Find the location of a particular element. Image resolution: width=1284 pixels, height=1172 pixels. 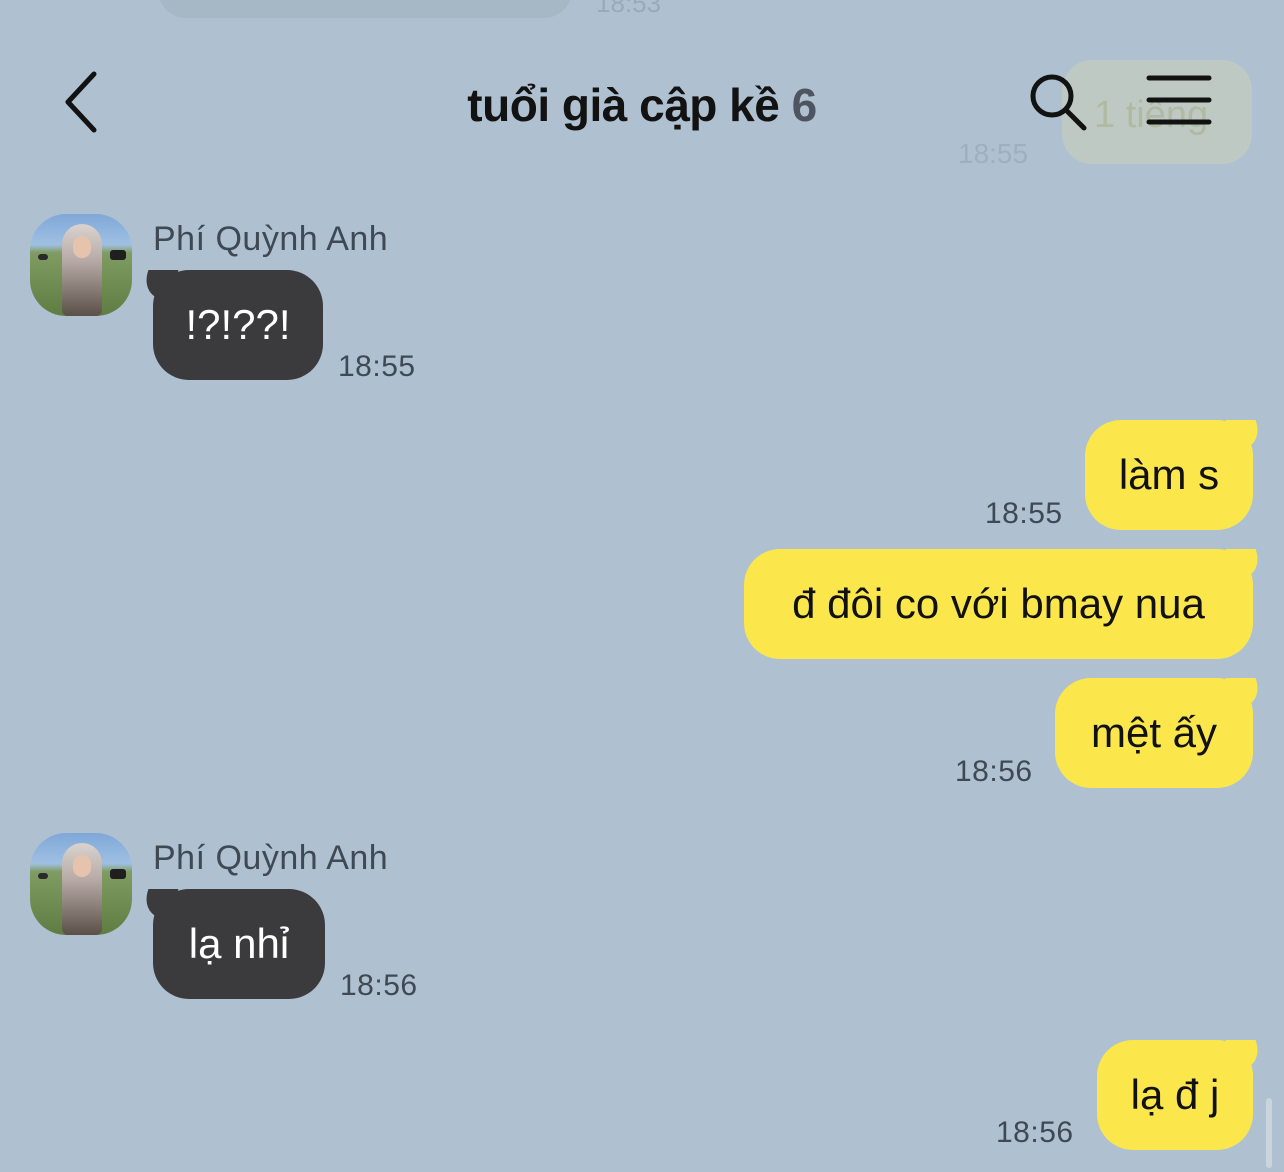

outgoing-message-bubble: lạ đ j is located at coordinates (1175, 1095).